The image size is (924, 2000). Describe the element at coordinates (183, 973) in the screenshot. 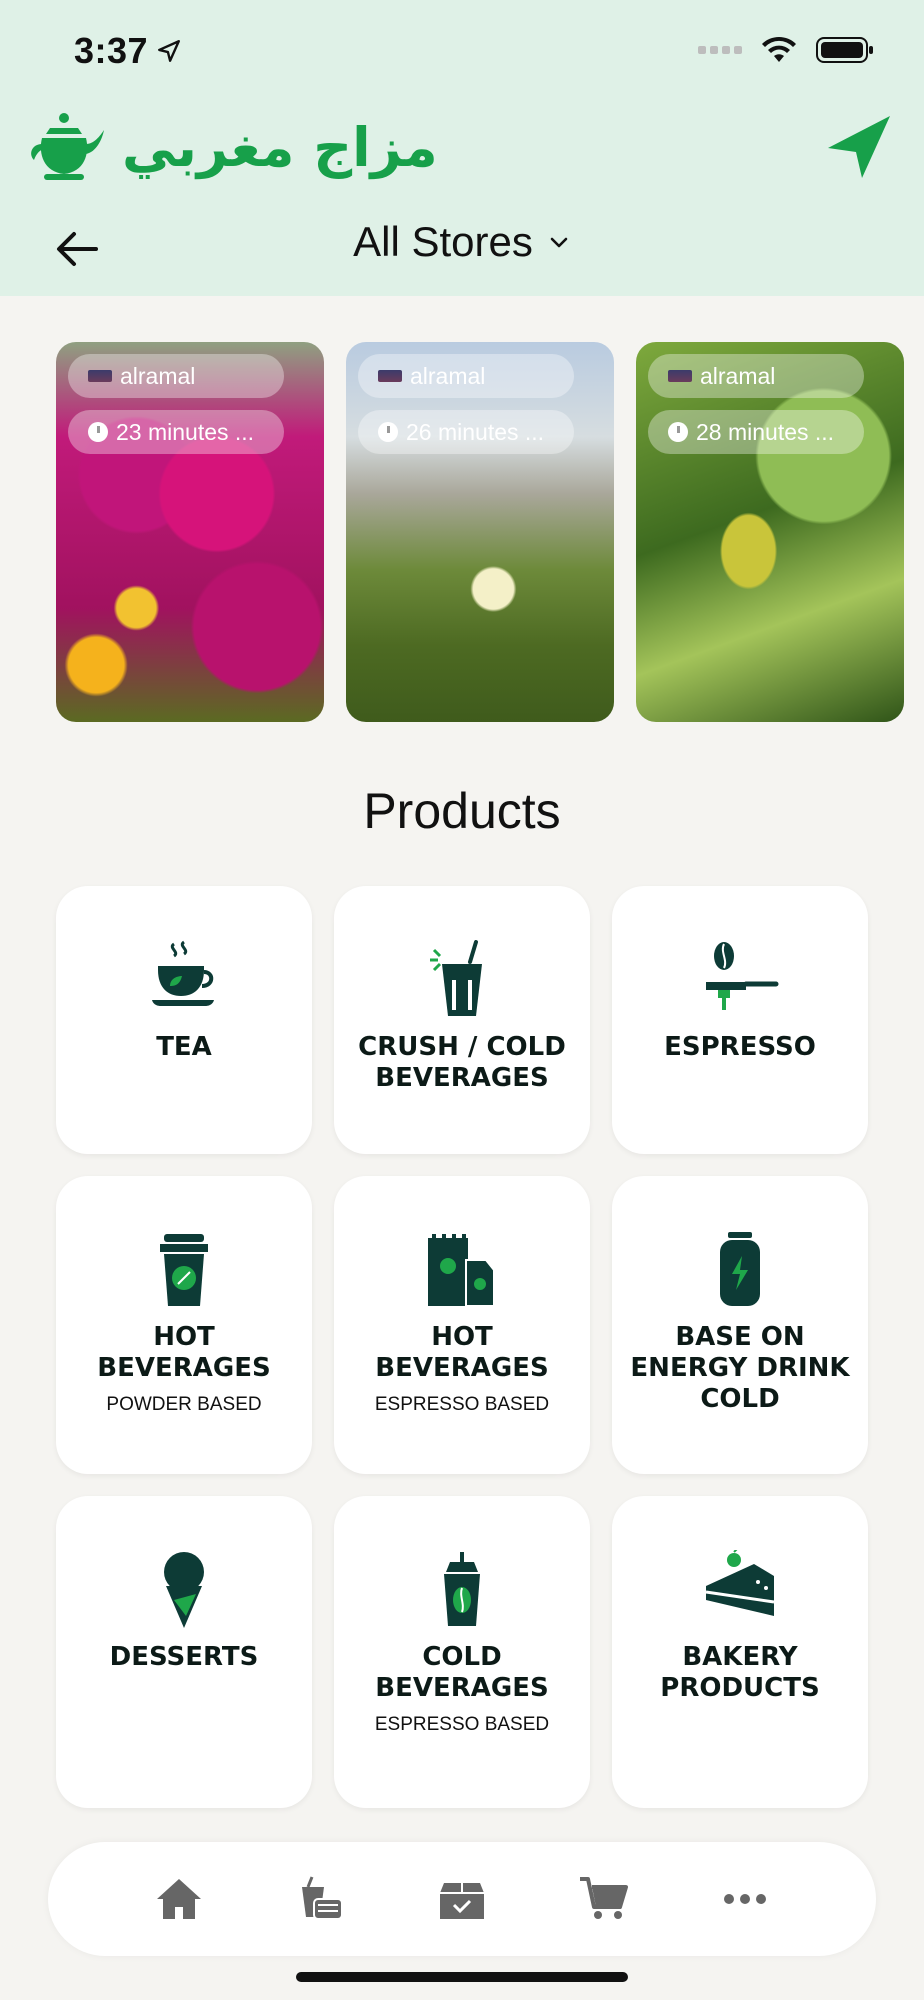

I see `teacup-icon` at that location.